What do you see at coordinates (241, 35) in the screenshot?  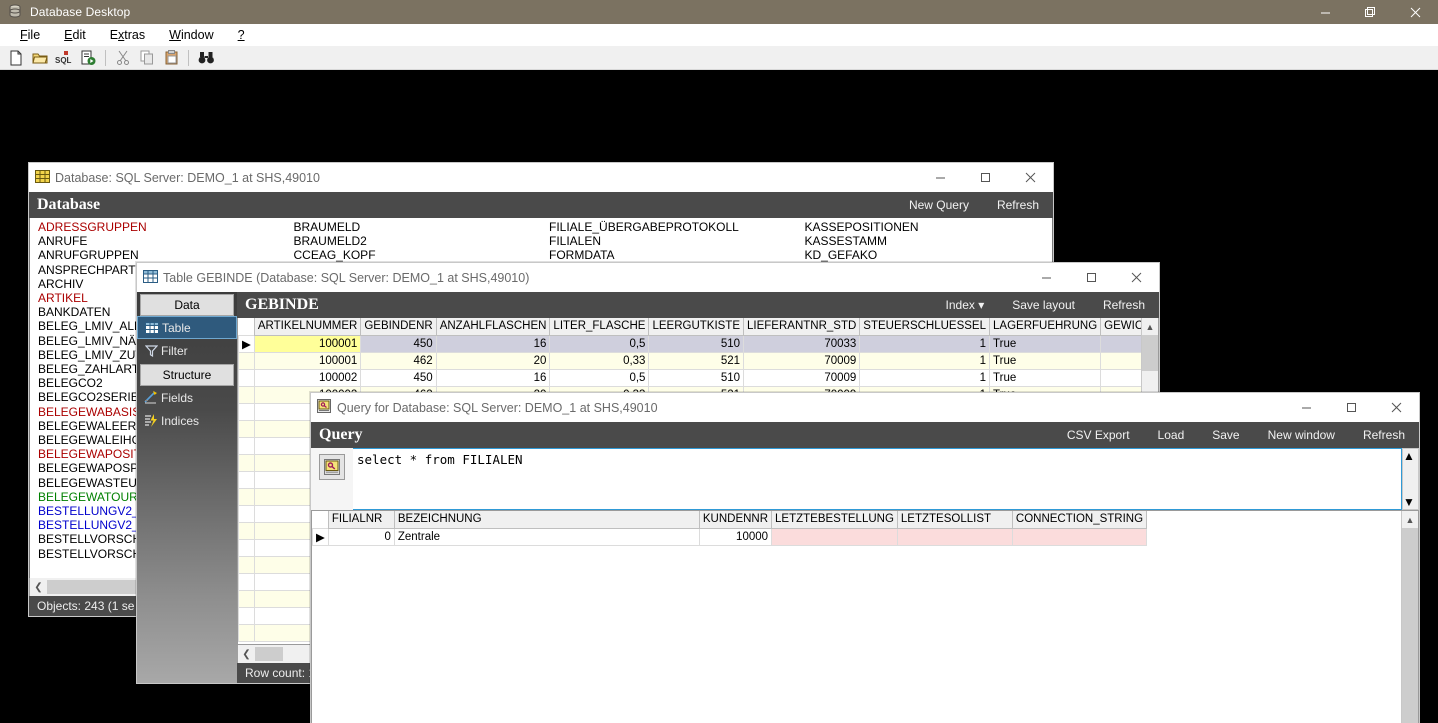 I see `menu-help: ?` at bounding box center [241, 35].